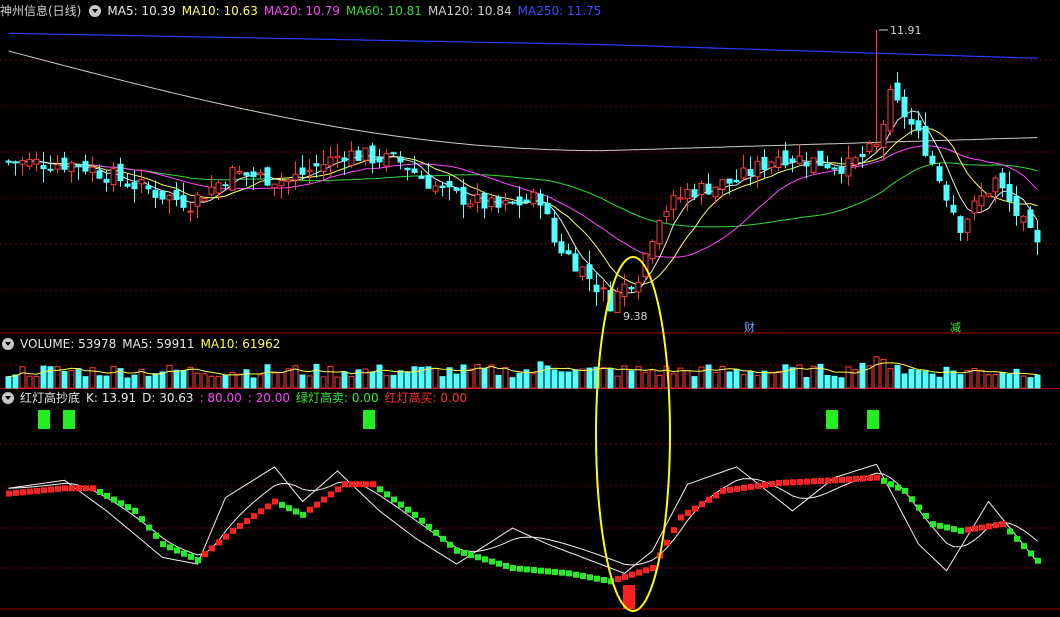  What do you see at coordinates (955, 327) in the screenshot?
I see `reduce-marker: 减` at bounding box center [955, 327].